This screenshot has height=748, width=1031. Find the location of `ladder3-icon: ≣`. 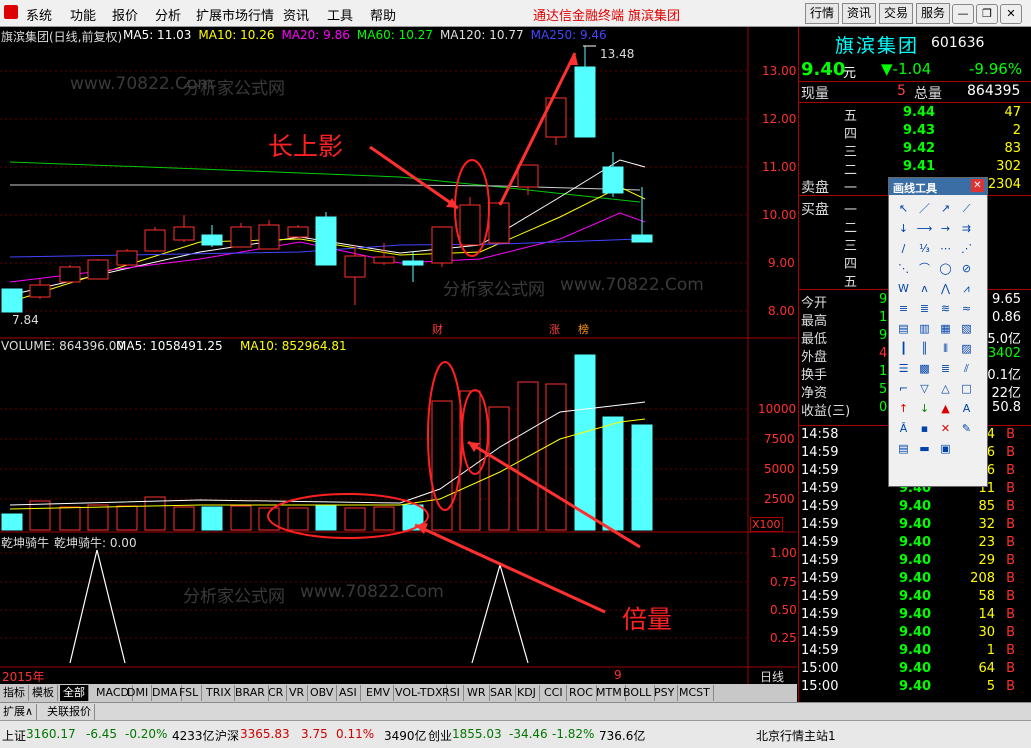

ladder3-icon: ≣ is located at coordinates (945, 369).